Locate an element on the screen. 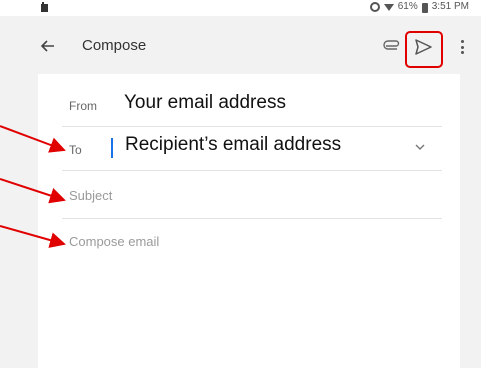  more-options-button is located at coordinates (462, 47).